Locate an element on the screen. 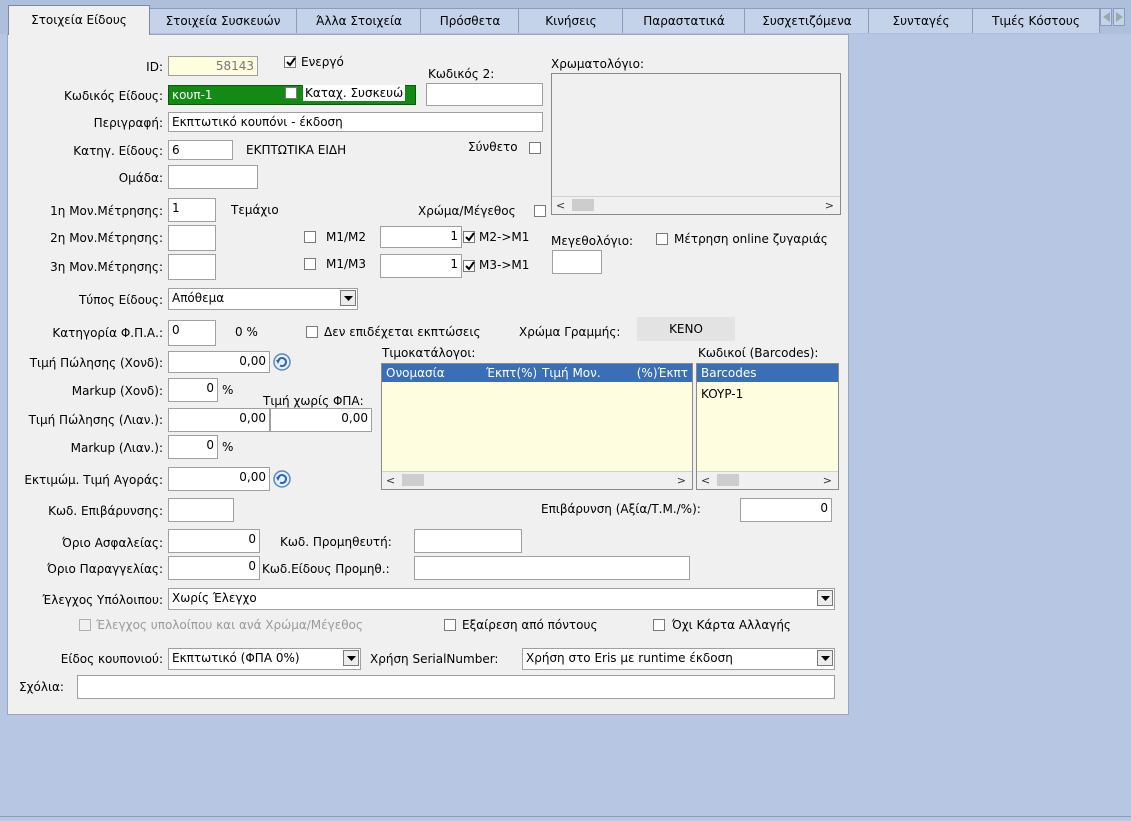  m2m1-checkbox is located at coordinates (469, 237).